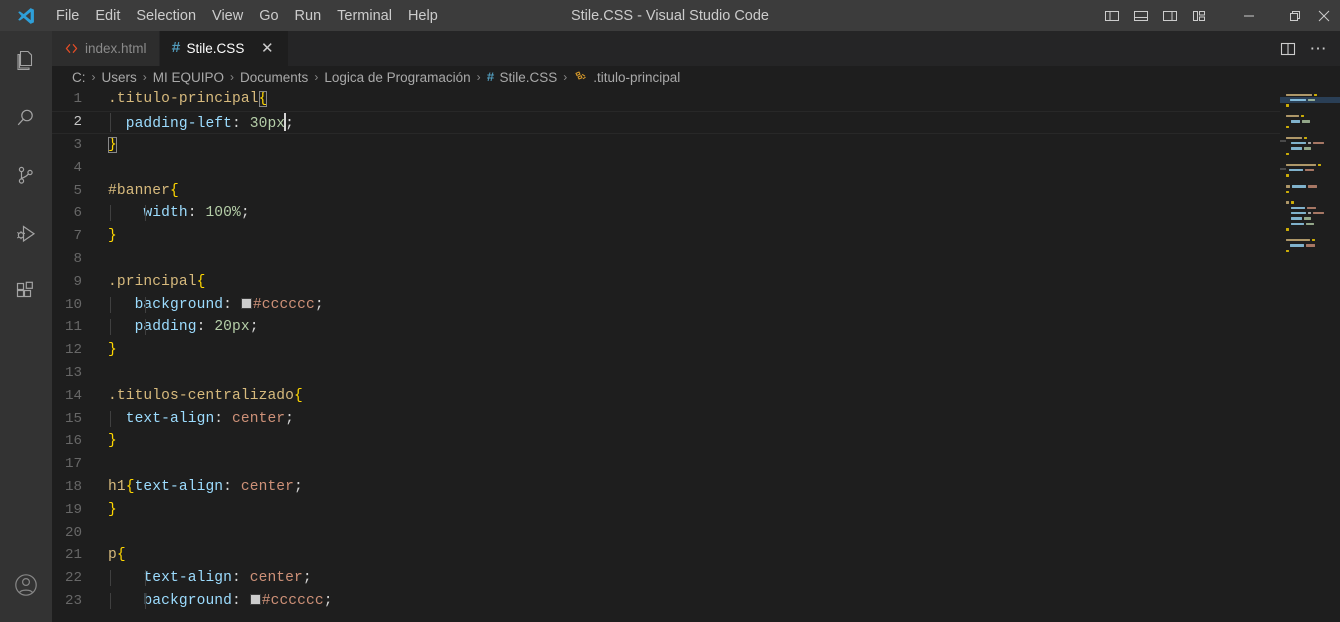  What do you see at coordinates (188, 99) in the screenshot?
I see `line-content: .titulo-principal{` at bounding box center [188, 99].